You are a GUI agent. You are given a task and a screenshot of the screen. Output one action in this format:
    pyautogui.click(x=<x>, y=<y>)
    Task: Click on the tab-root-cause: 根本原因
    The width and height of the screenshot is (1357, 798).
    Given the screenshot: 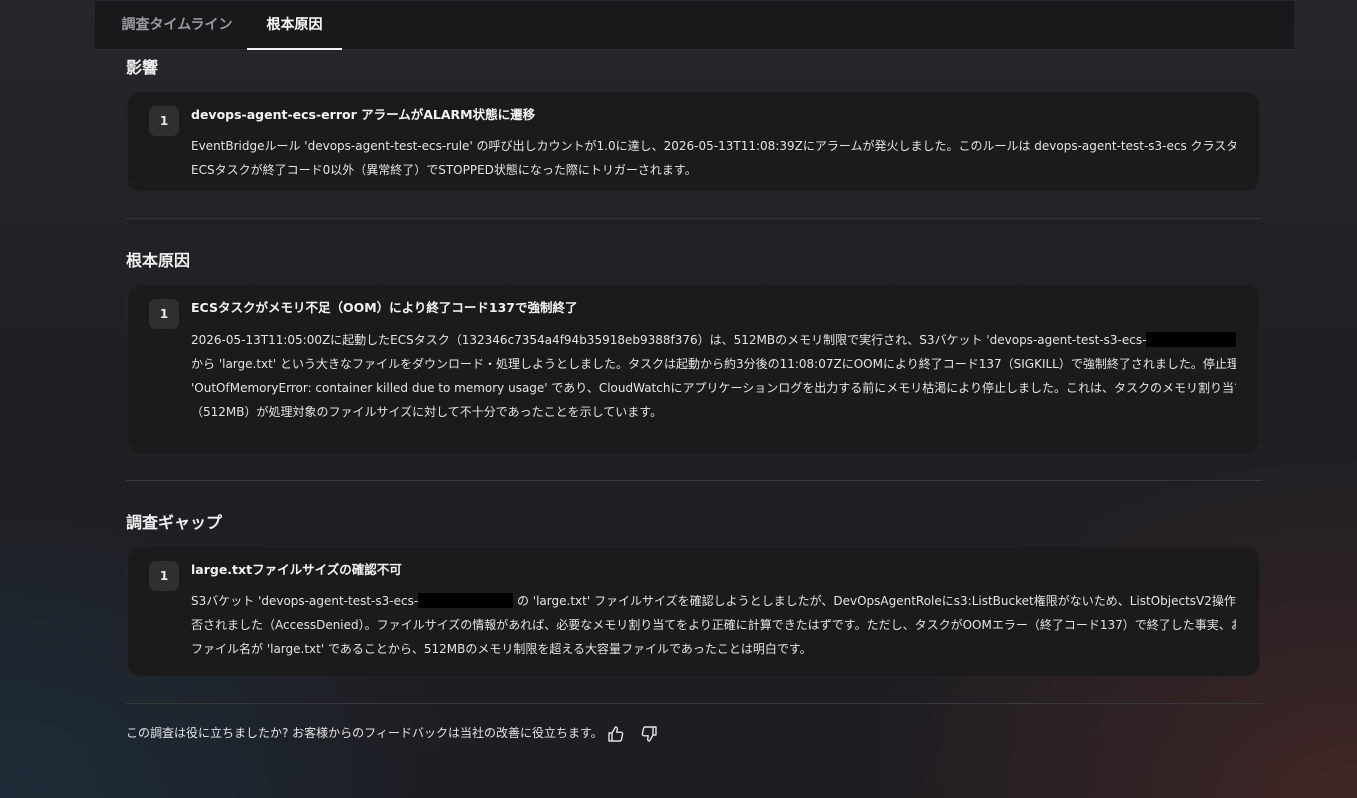 What is the action you would take?
    pyautogui.click(x=294, y=25)
    